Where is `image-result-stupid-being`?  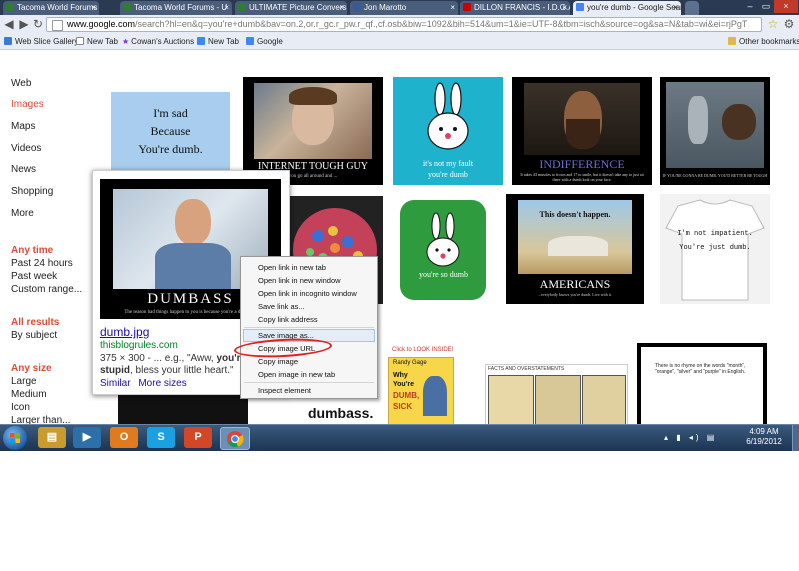
image-result-stupid-being is located at coordinates (183, 409).